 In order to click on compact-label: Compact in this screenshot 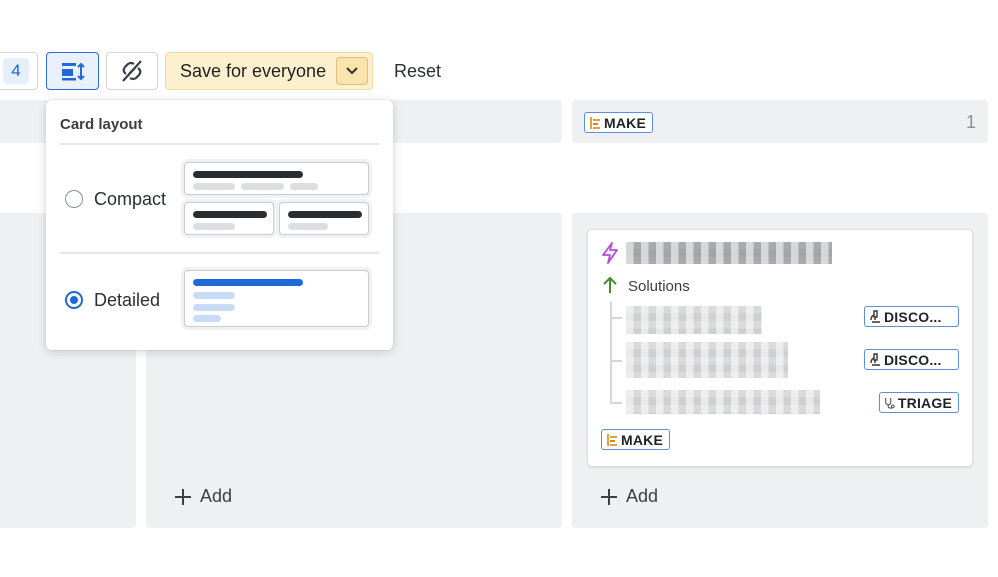, I will do `click(130, 199)`.